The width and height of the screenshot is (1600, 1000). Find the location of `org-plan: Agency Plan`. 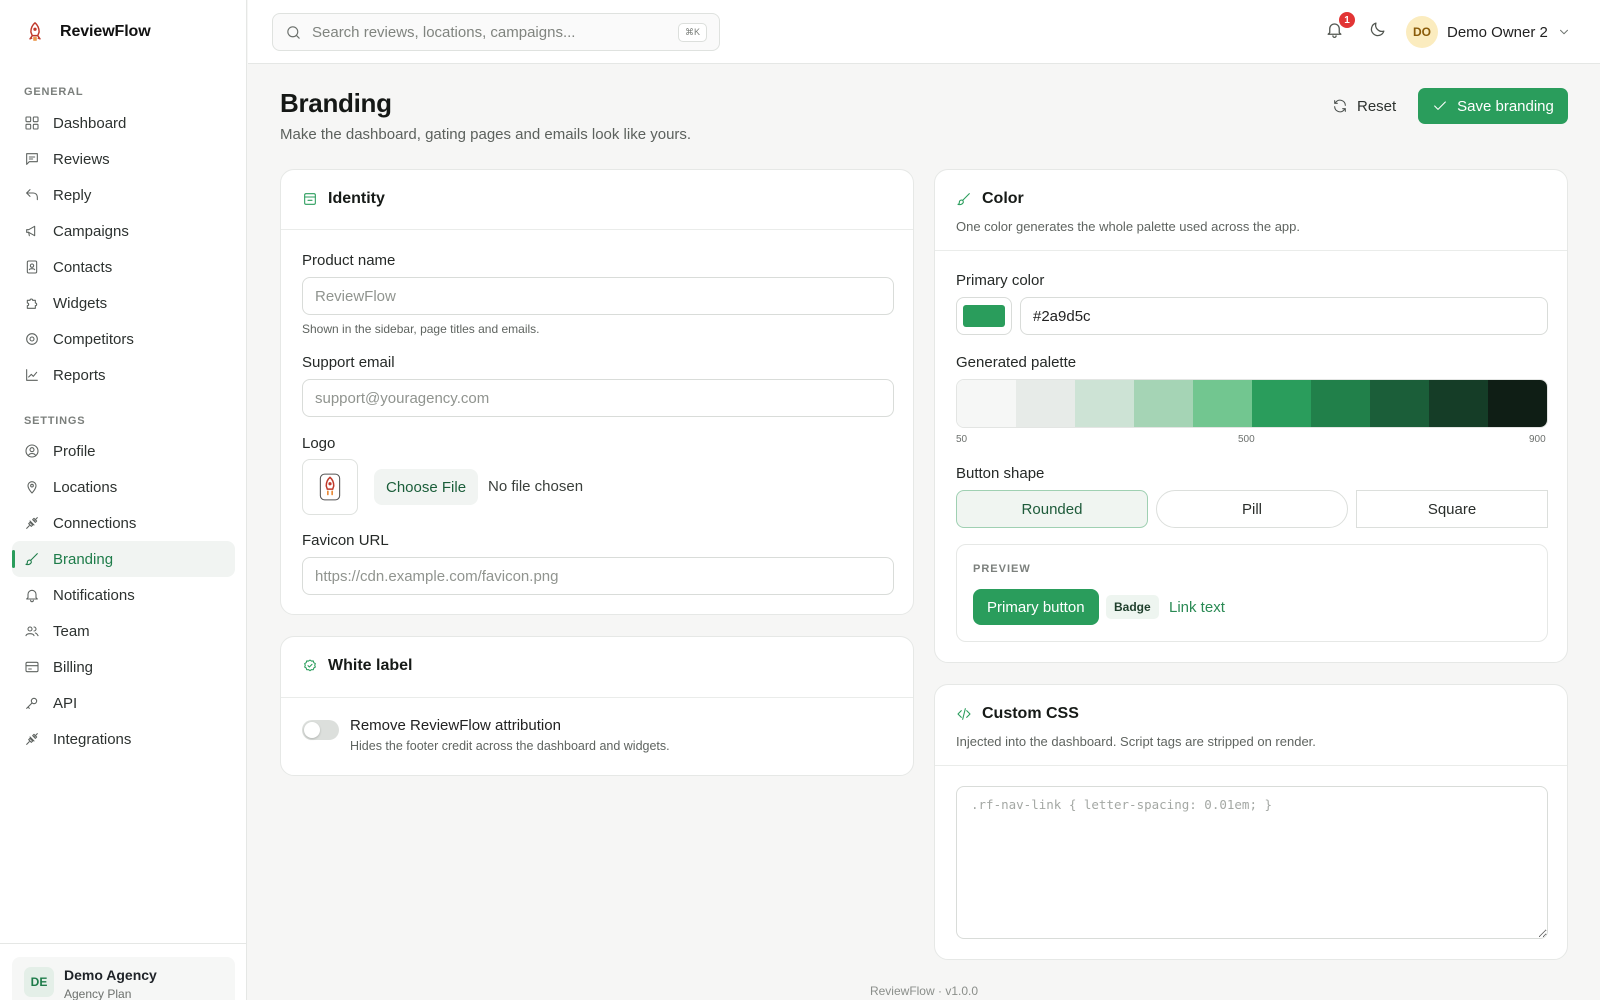

org-plan: Agency Plan is located at coordinates (98, 993).